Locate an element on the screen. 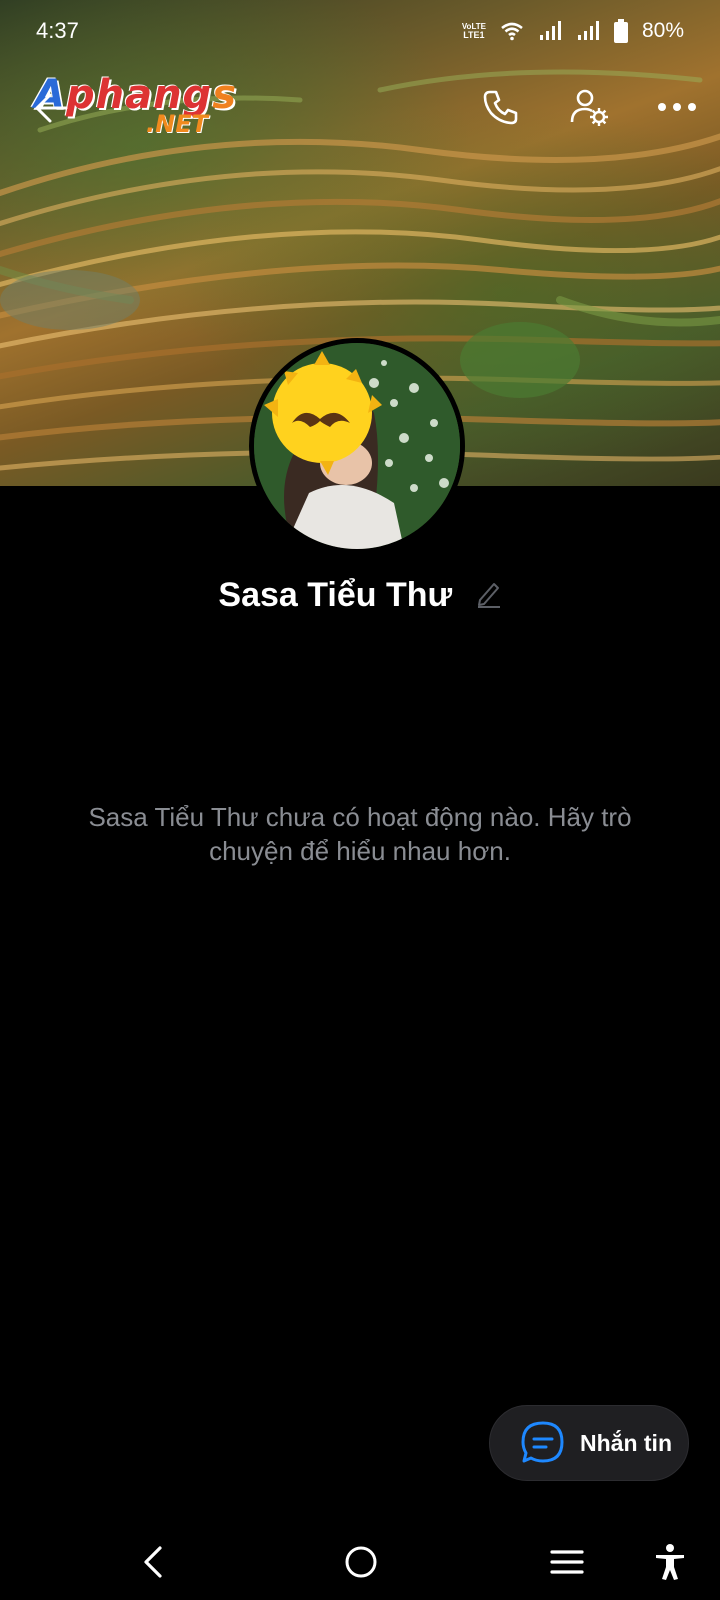 This screenshot has height=1600, width=720. avatar-photo is located at coordinates (357, 446).